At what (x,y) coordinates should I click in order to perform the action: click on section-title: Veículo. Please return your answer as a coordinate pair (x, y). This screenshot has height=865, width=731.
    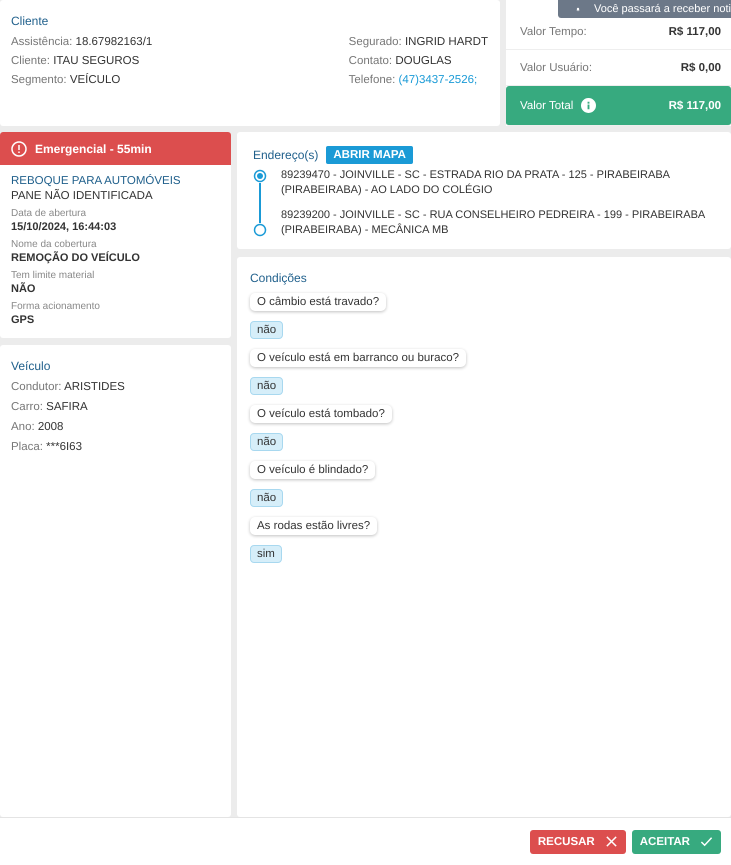
    Looking at the image, I should click on (31, 366).